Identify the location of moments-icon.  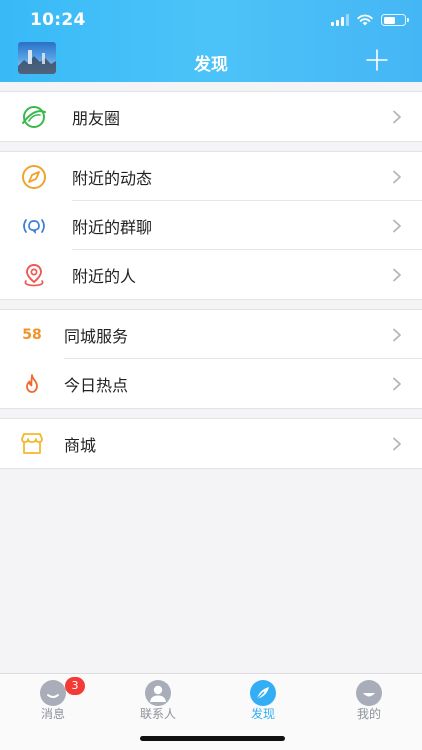
(34, 117).